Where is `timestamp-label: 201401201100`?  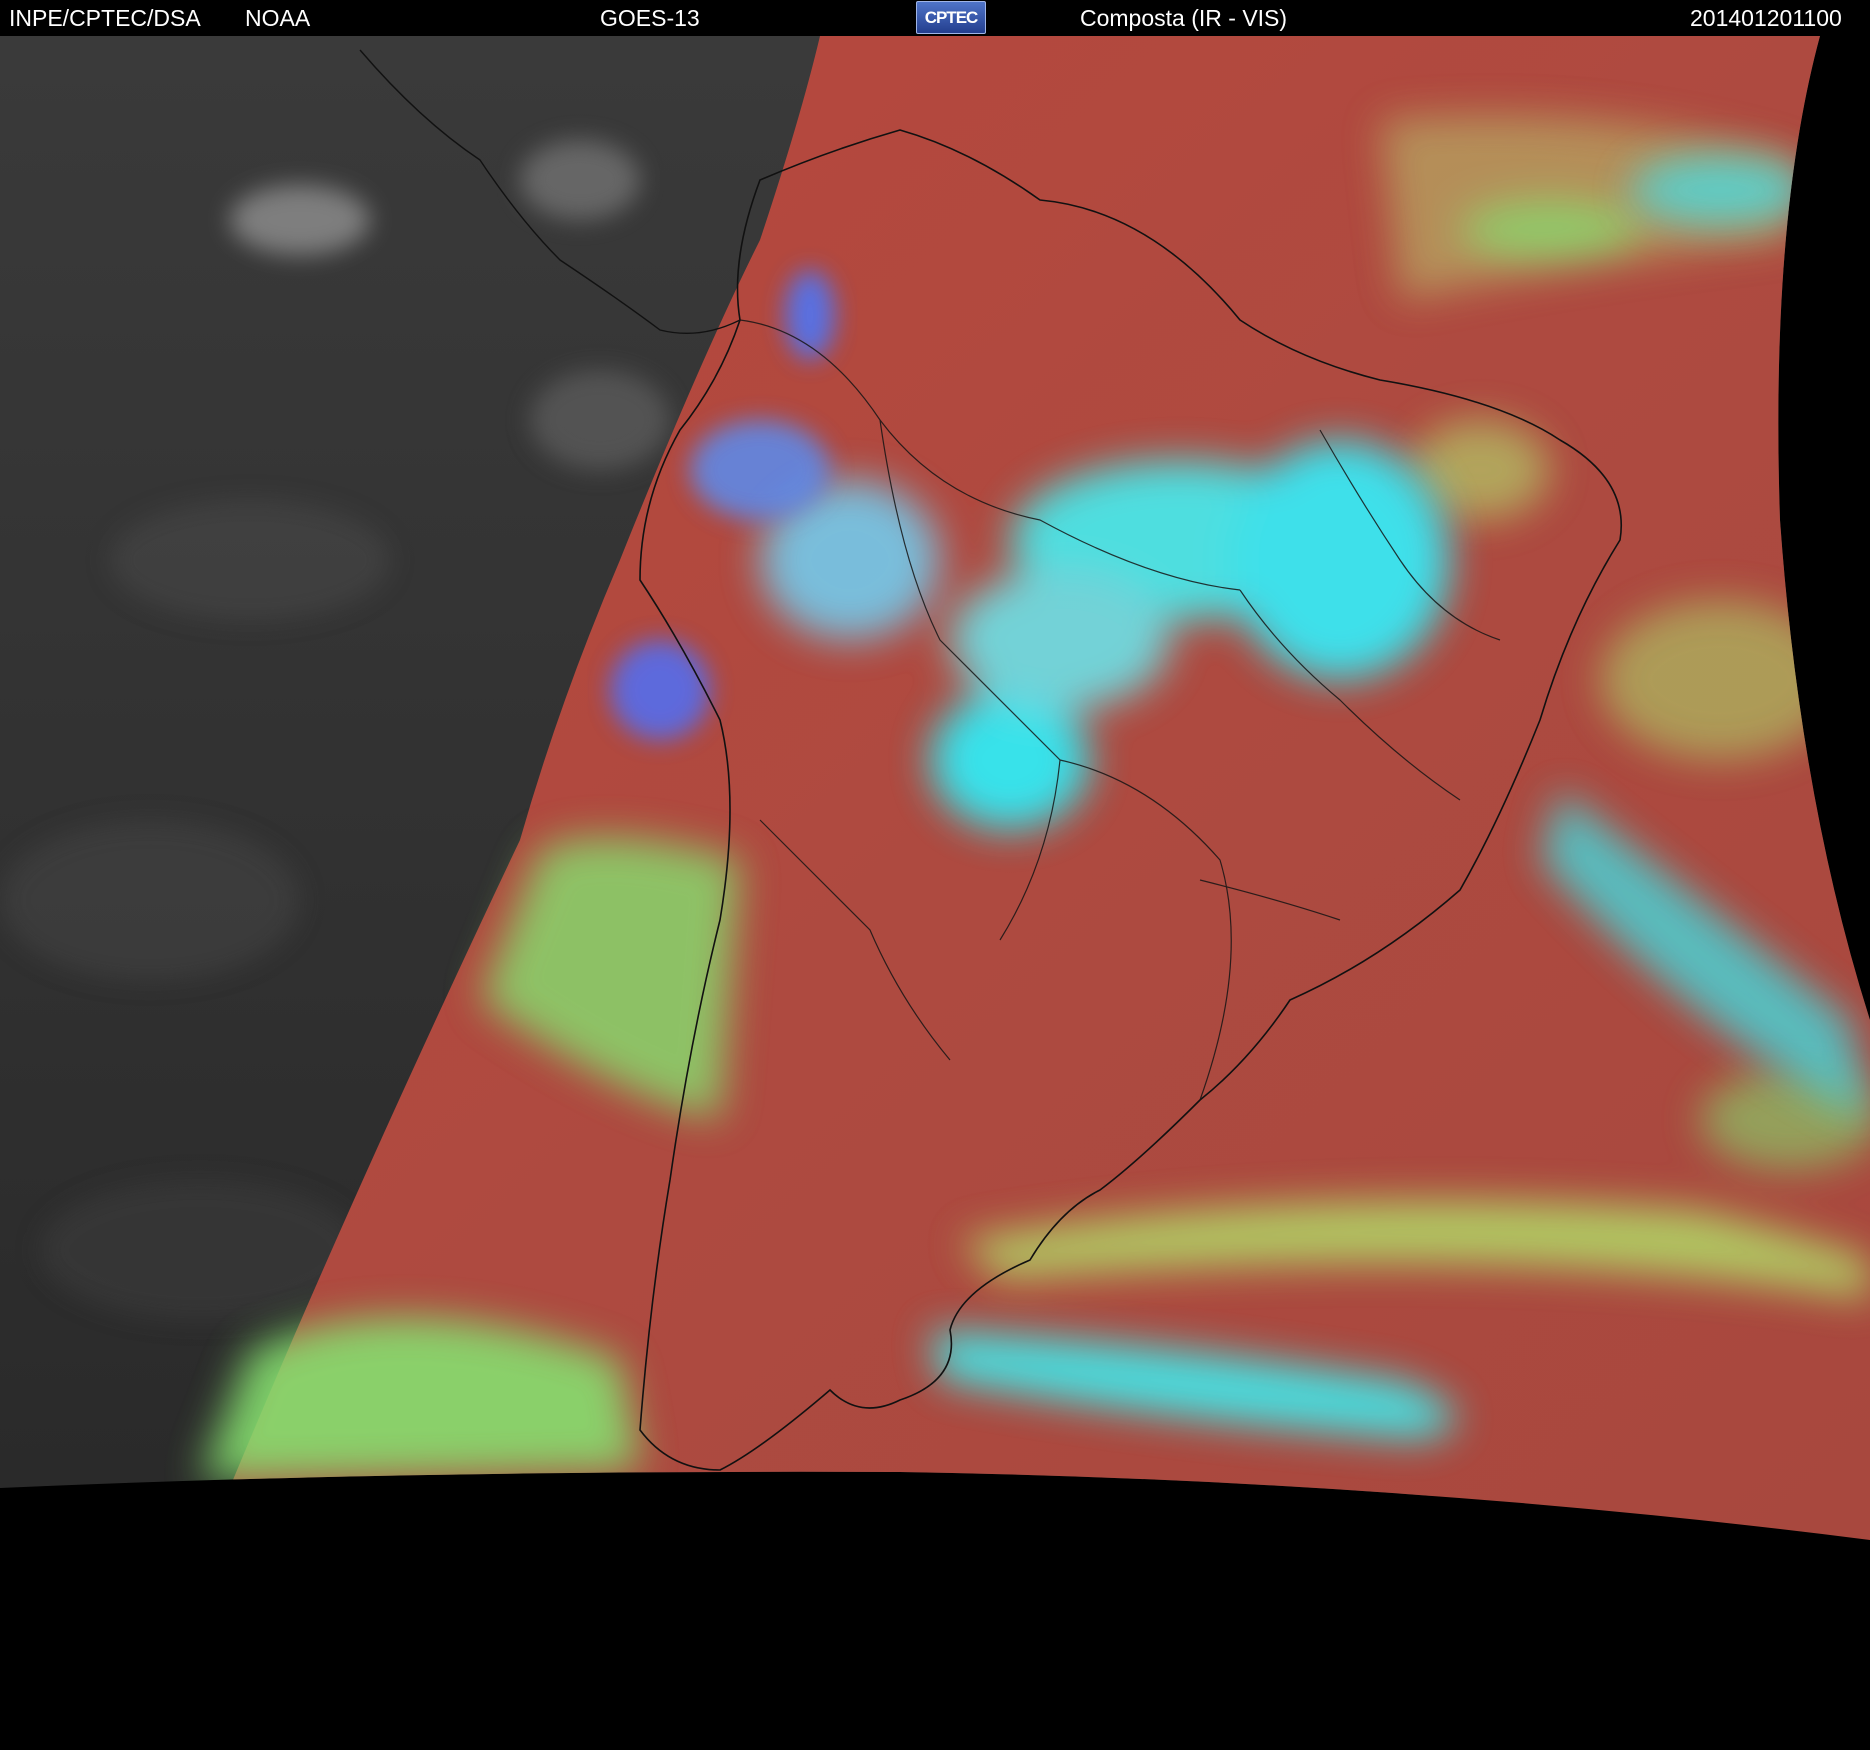
timestamp-label: 201401201100 is located at coordinates (1766, 18).